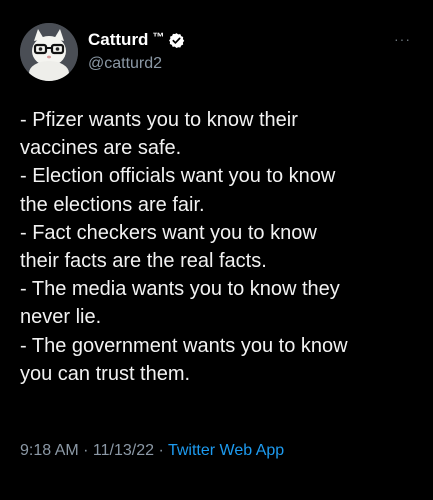 Image resolution: width=433 pixels, height=500 pixels. I want to click on tweet-header: Catturd ™ @catturd2, so click(102, 52).